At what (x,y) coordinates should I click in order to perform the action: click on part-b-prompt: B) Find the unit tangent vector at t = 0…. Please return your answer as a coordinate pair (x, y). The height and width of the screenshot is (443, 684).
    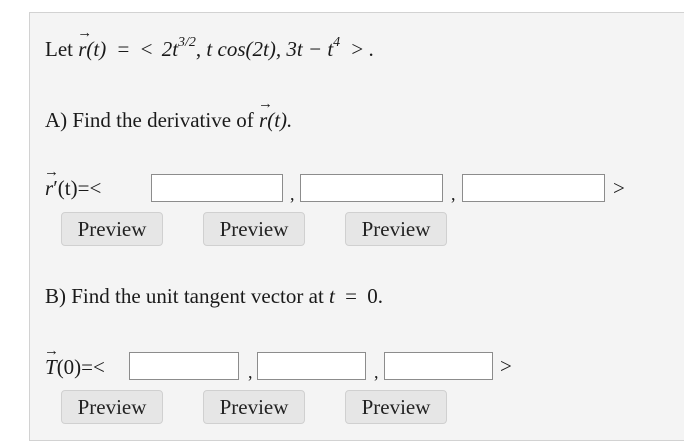
    Looking at the image, I should click on (214, 296).